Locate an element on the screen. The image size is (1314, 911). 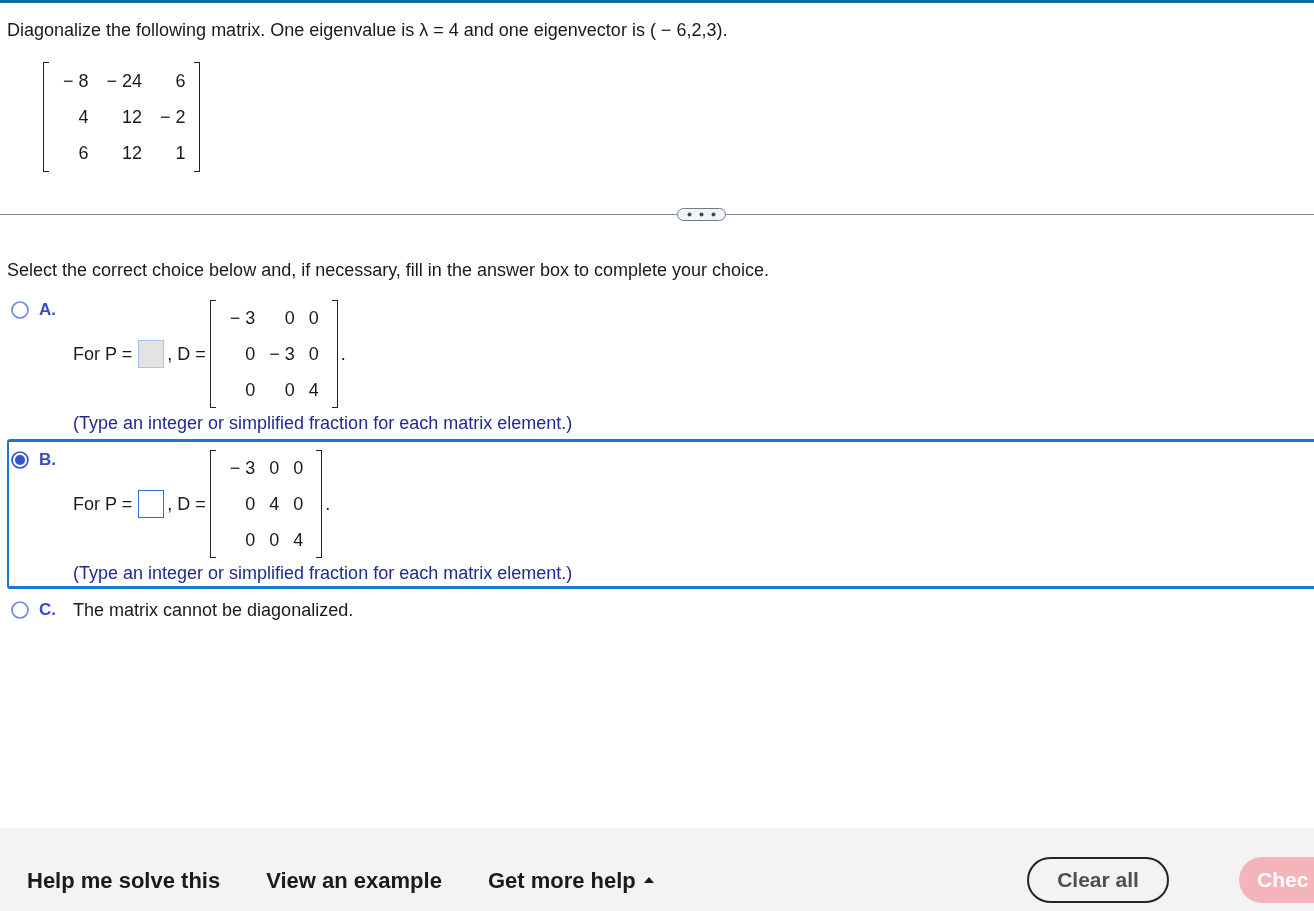
matrix-entry: 1 is located at coordinates (180, 153).